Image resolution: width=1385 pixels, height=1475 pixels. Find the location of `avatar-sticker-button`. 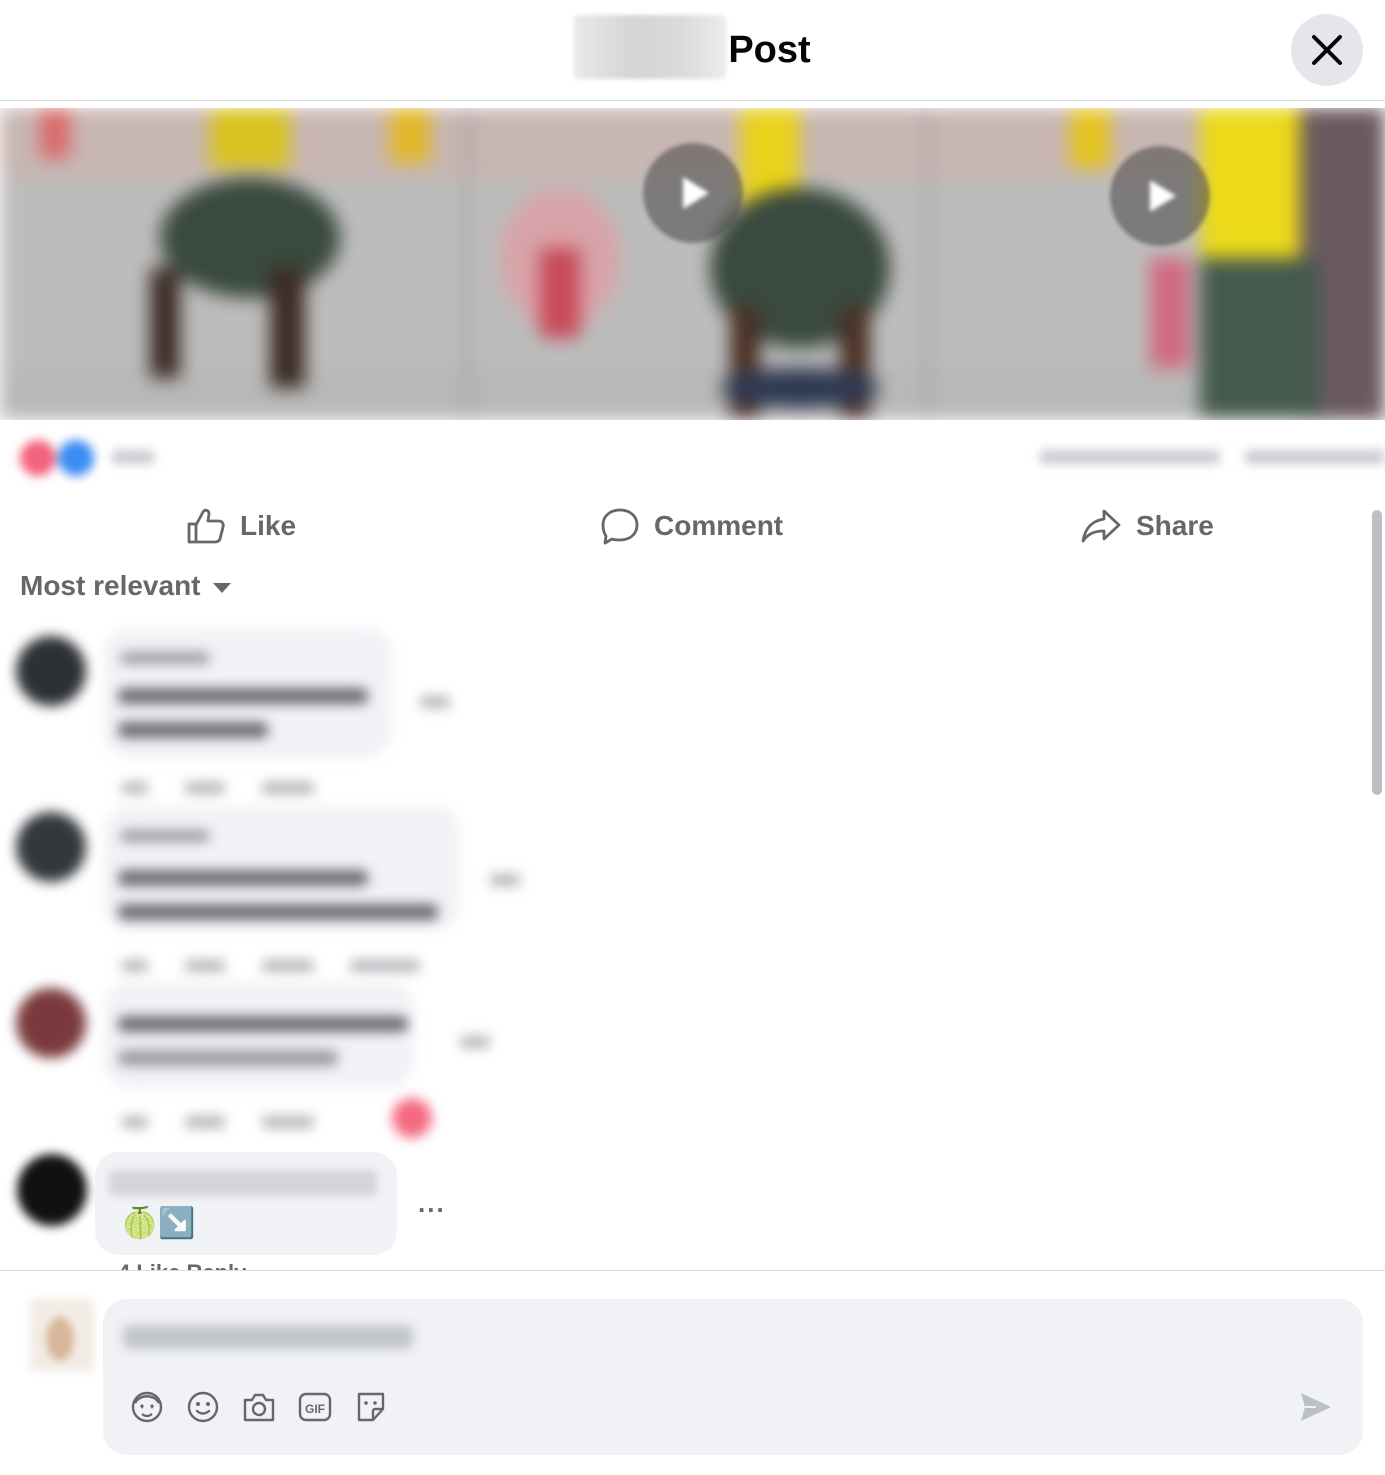

avatar-sticker-button is located at coordinates (147, 1407).